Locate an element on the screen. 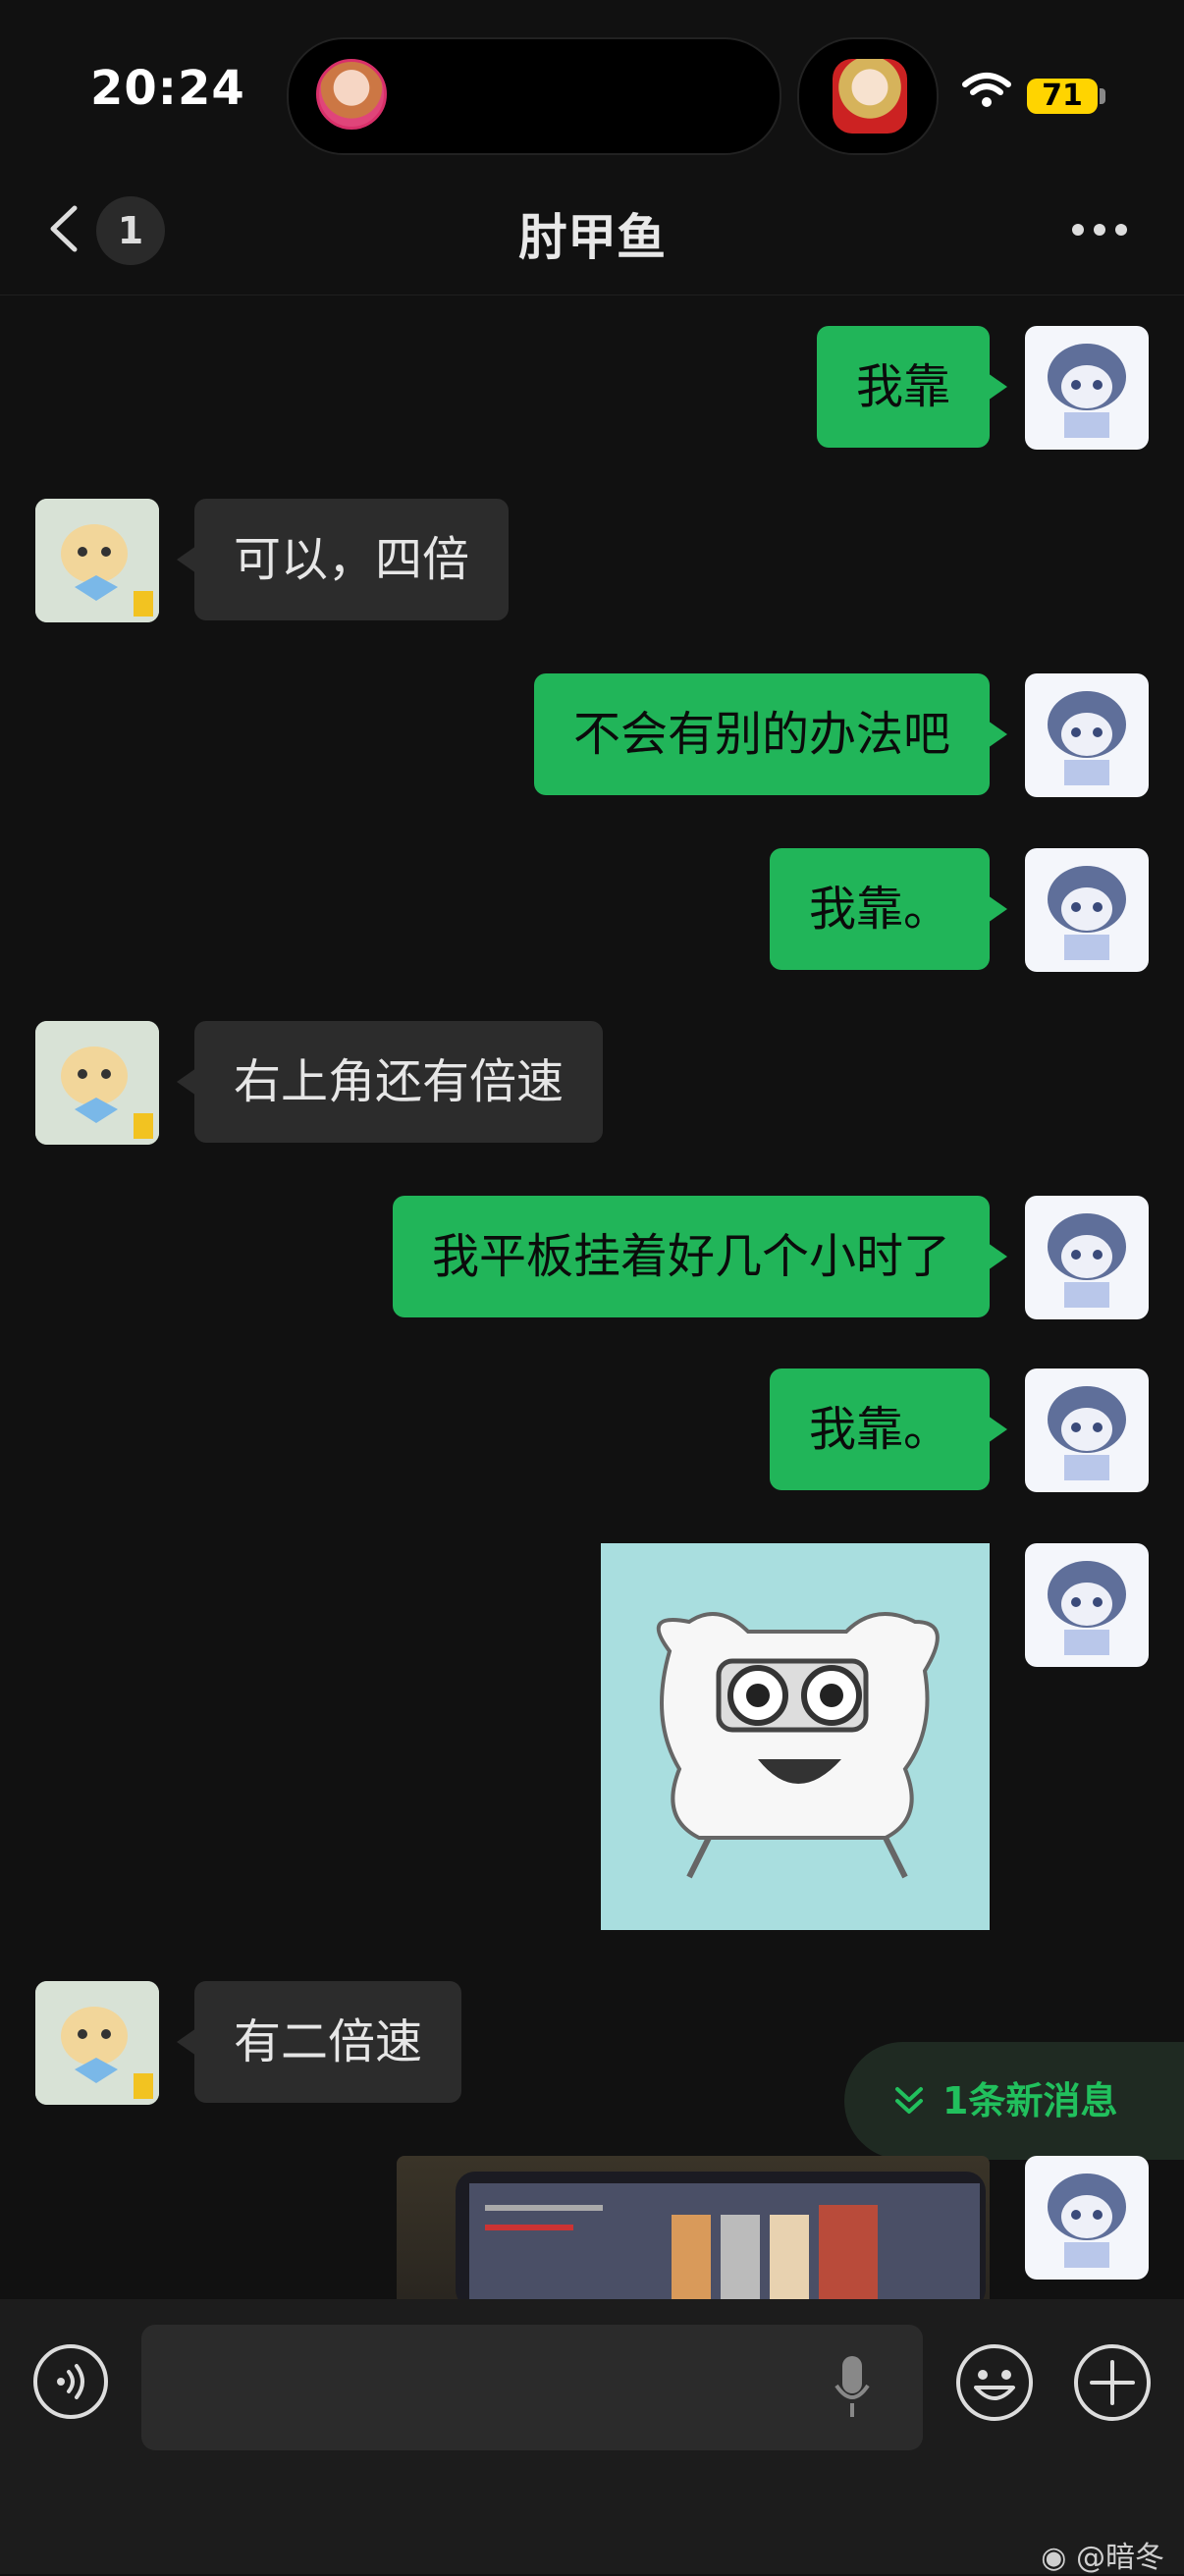 The width and height of the screenshot is (1184, 2576). watermark: ◉ @暗冬 is located at coordinates (1102, 2554).